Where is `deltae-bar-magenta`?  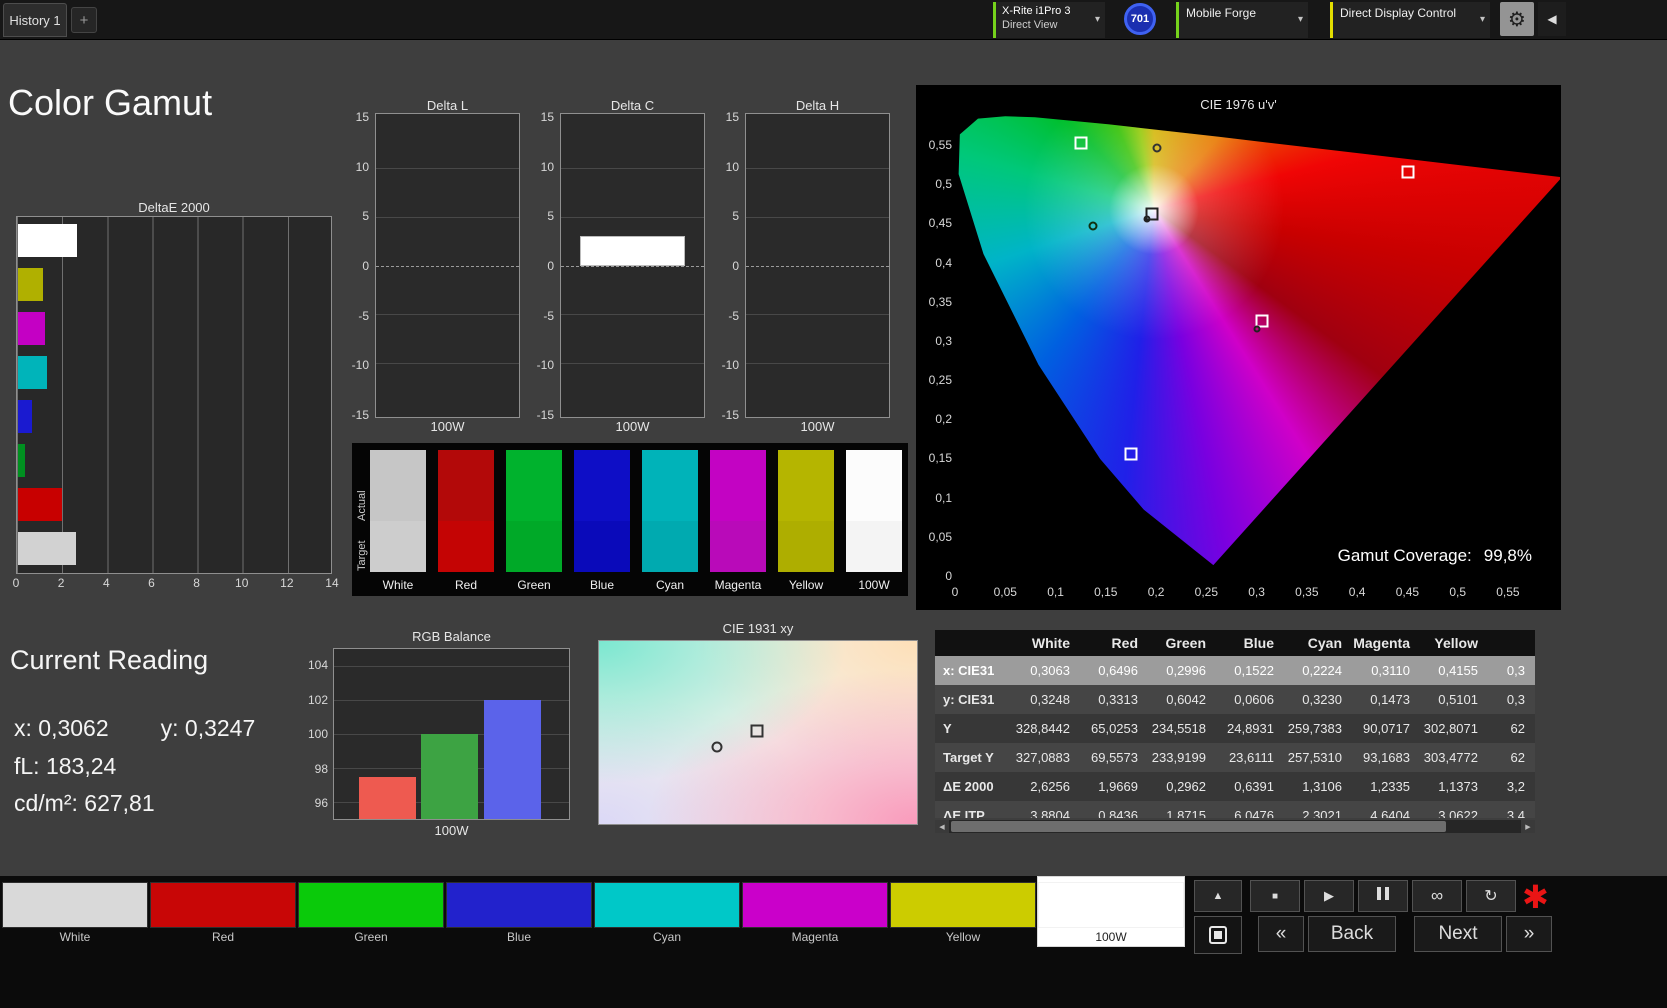 deltae-bar-magenta is located at coordinates (32, 328).